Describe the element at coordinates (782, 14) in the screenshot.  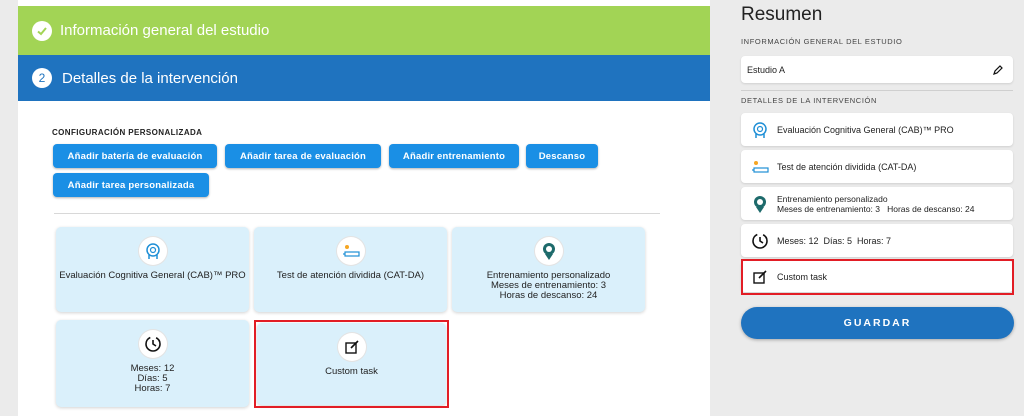
I see `summary-title: Resumen` at that location.